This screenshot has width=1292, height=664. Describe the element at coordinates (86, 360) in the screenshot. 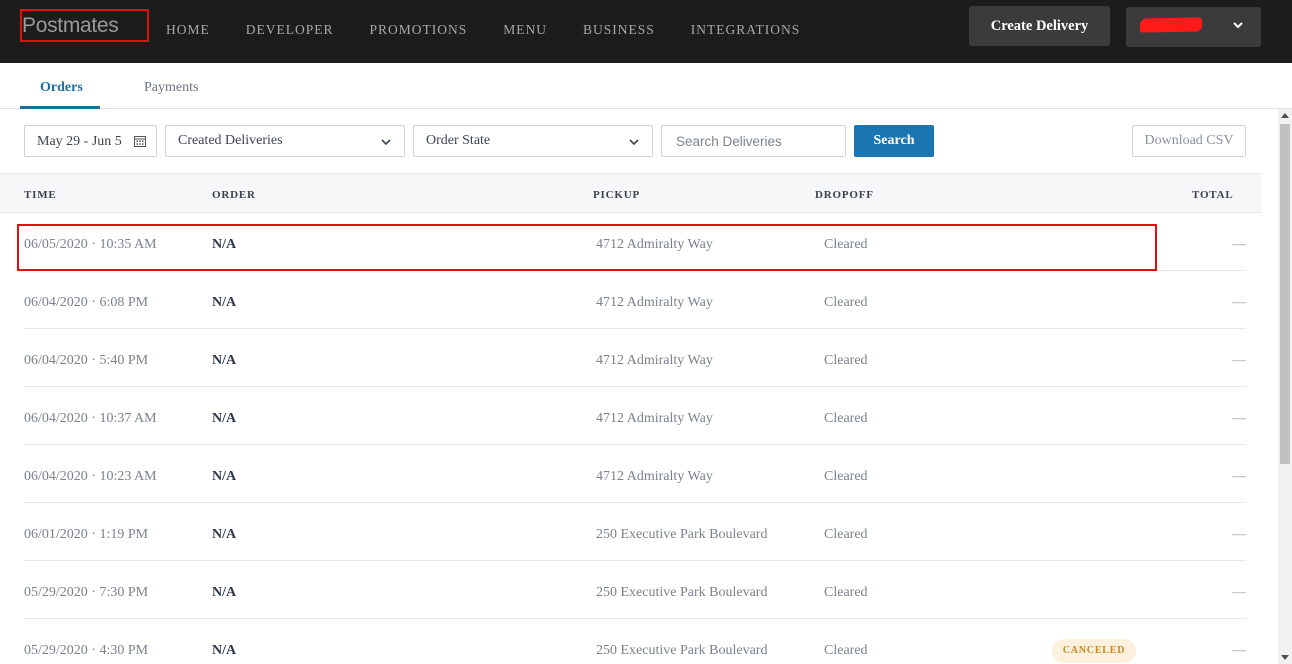

I see `order-time: 06/04/2020 · 5:40 PM` at that location.